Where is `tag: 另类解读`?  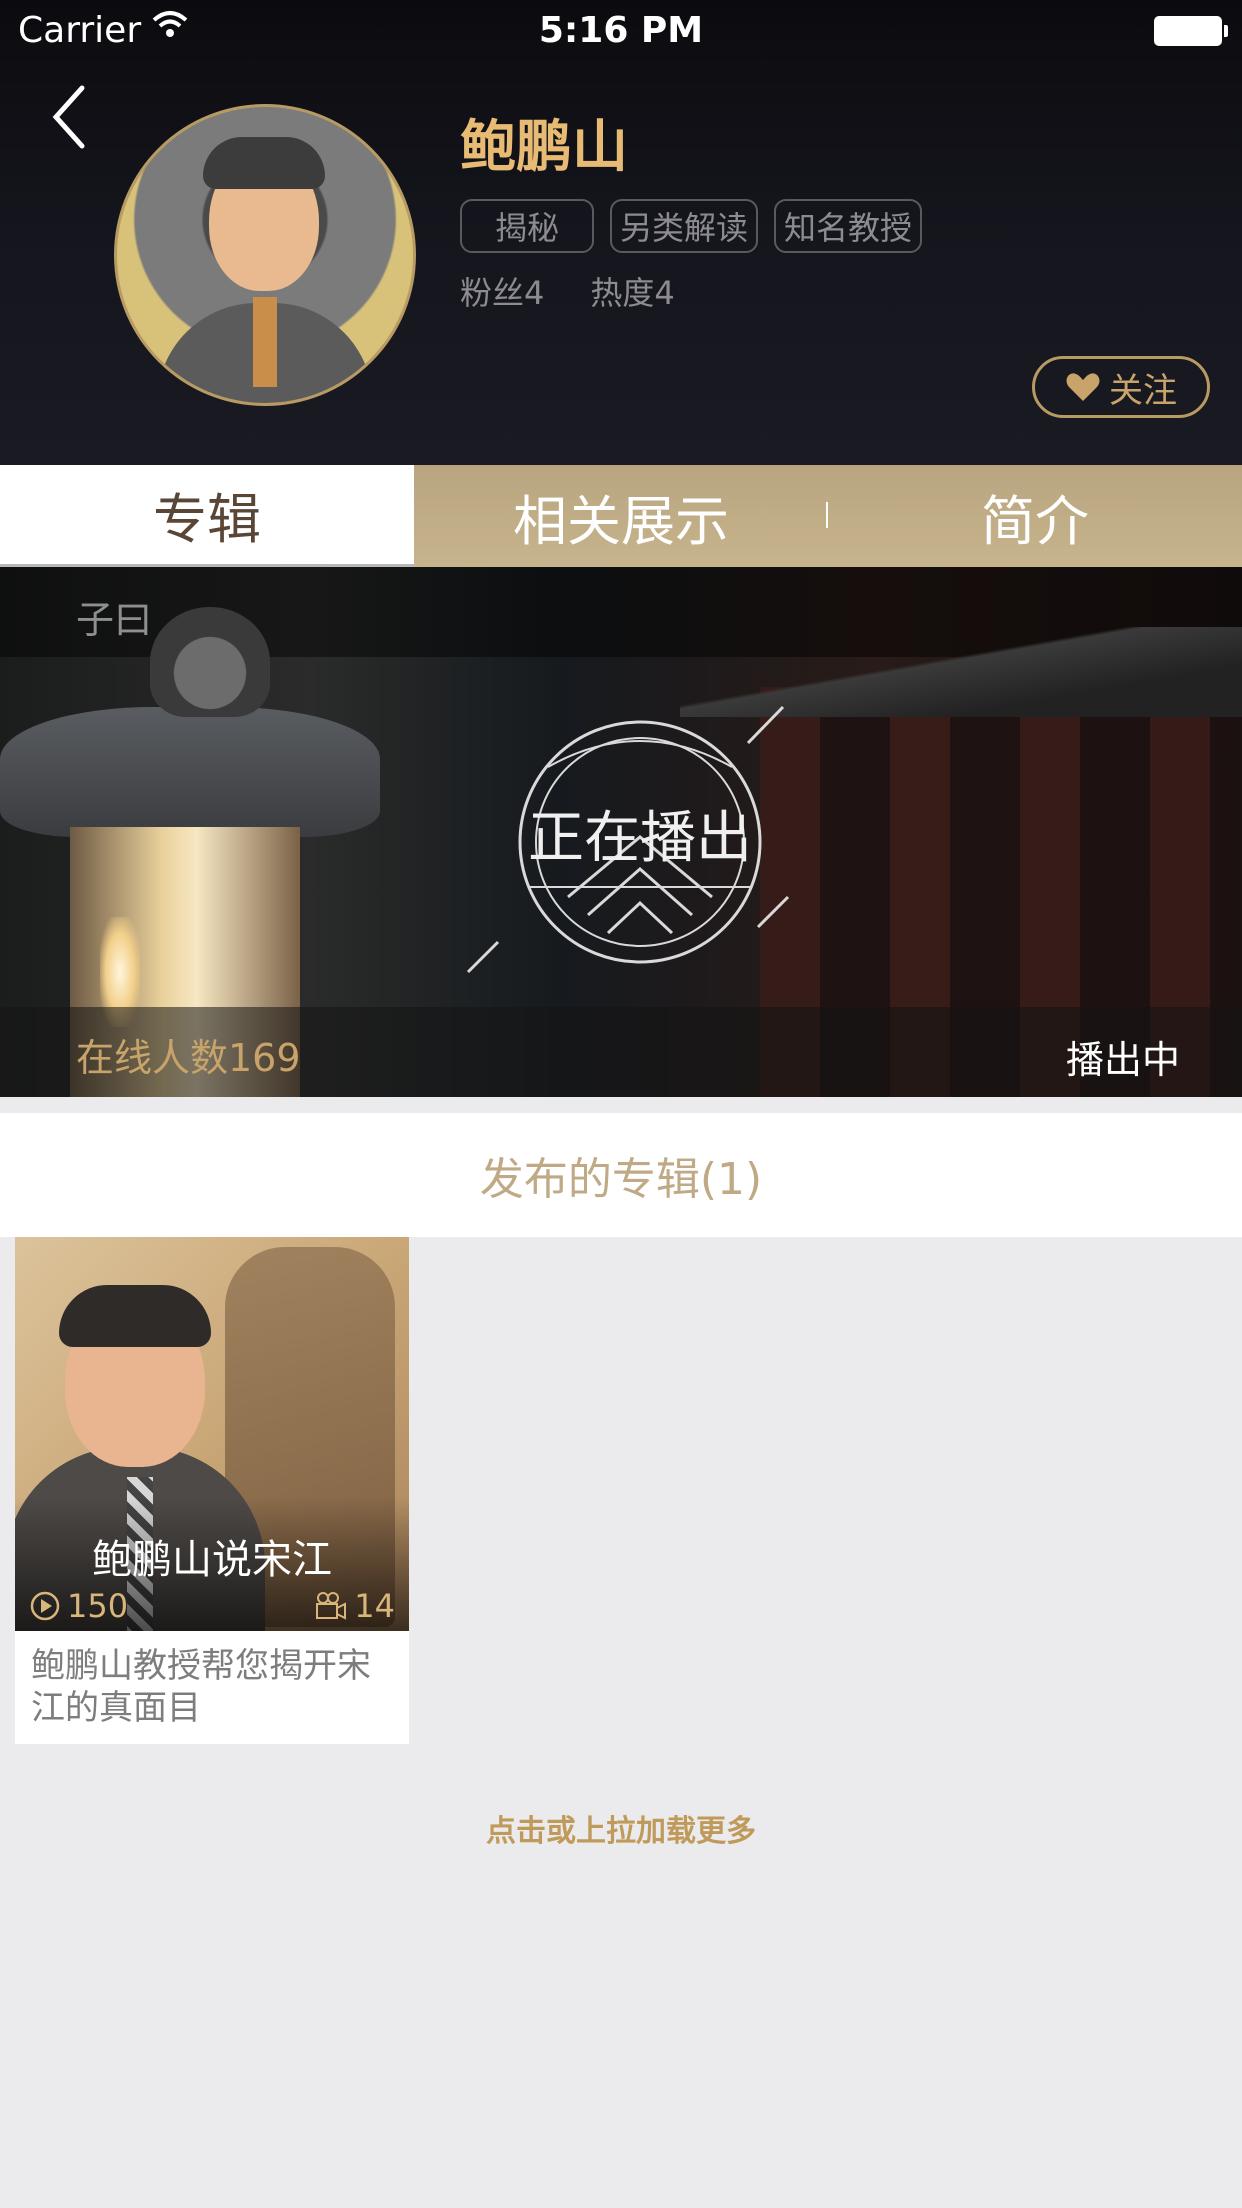 tag: 另类解读 is located at coordinates (684, 226).